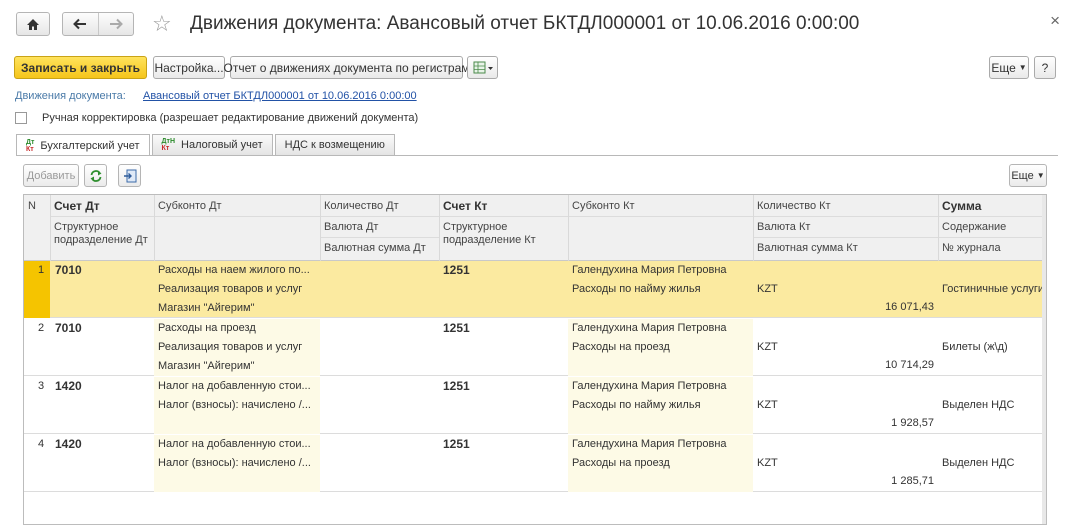  Describe the element at coordinates (807, 248) in the screenshot. I see `col-kt-cur-sum: Валютная сумма Кт` at that location.